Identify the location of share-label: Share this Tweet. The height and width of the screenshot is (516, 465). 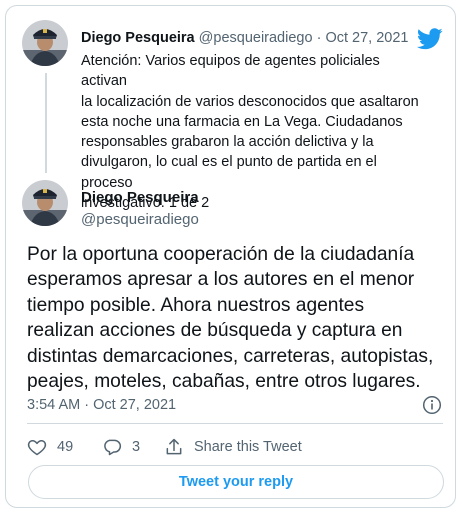
(248, 447).